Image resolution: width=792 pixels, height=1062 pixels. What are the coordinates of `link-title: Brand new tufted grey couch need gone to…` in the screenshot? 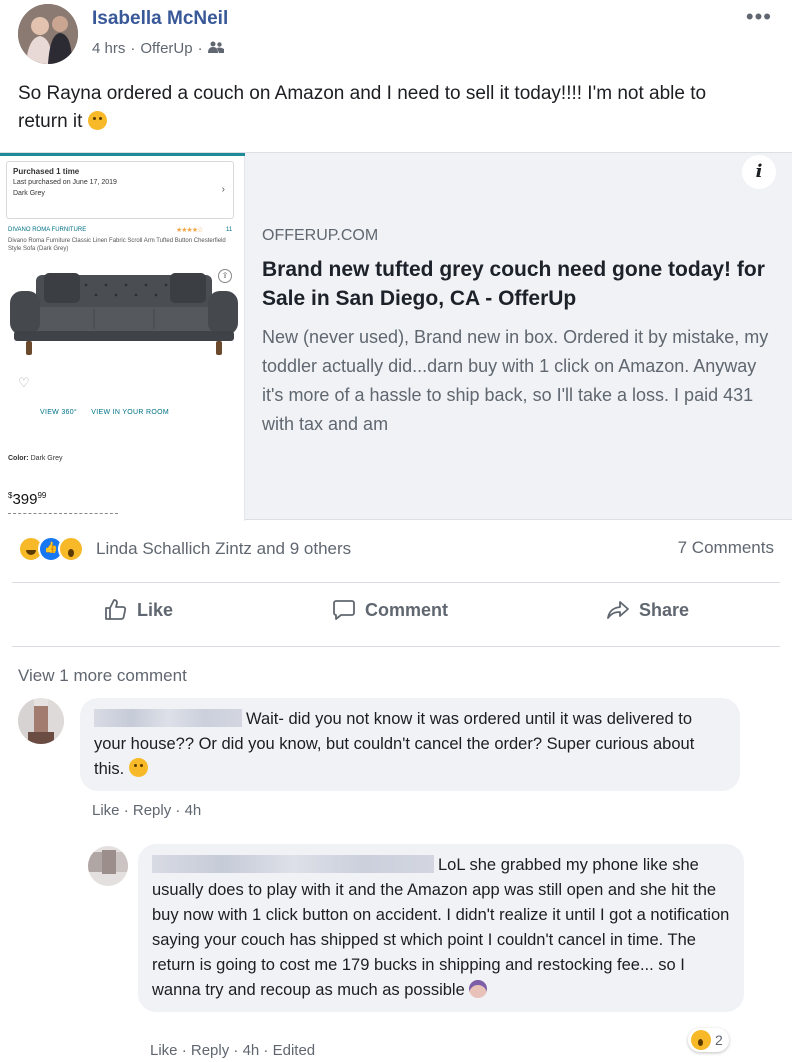 It's located at (517, 284).